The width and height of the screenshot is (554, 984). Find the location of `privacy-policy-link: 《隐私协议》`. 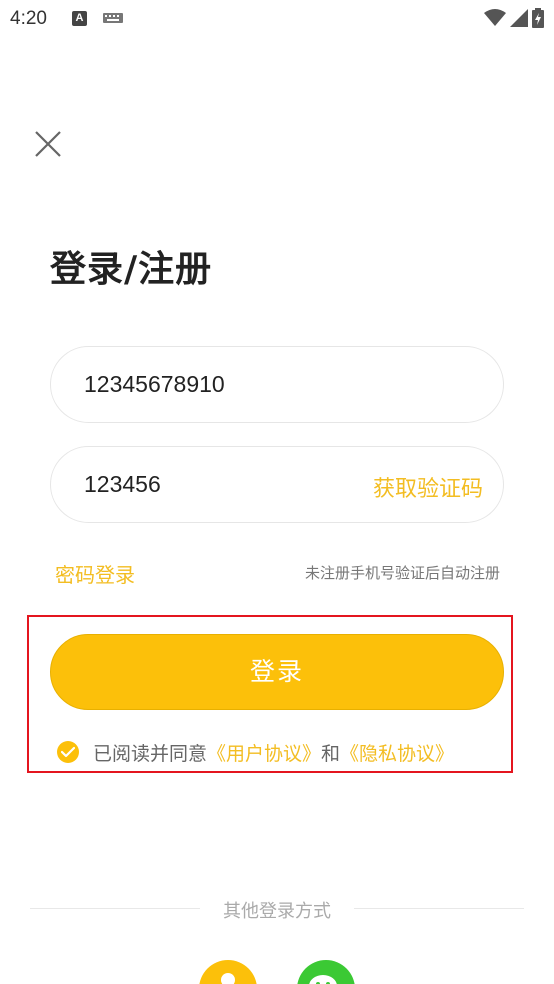

privacy-policy-link: 《隐私协议》 is located at coordinates (397, 752).